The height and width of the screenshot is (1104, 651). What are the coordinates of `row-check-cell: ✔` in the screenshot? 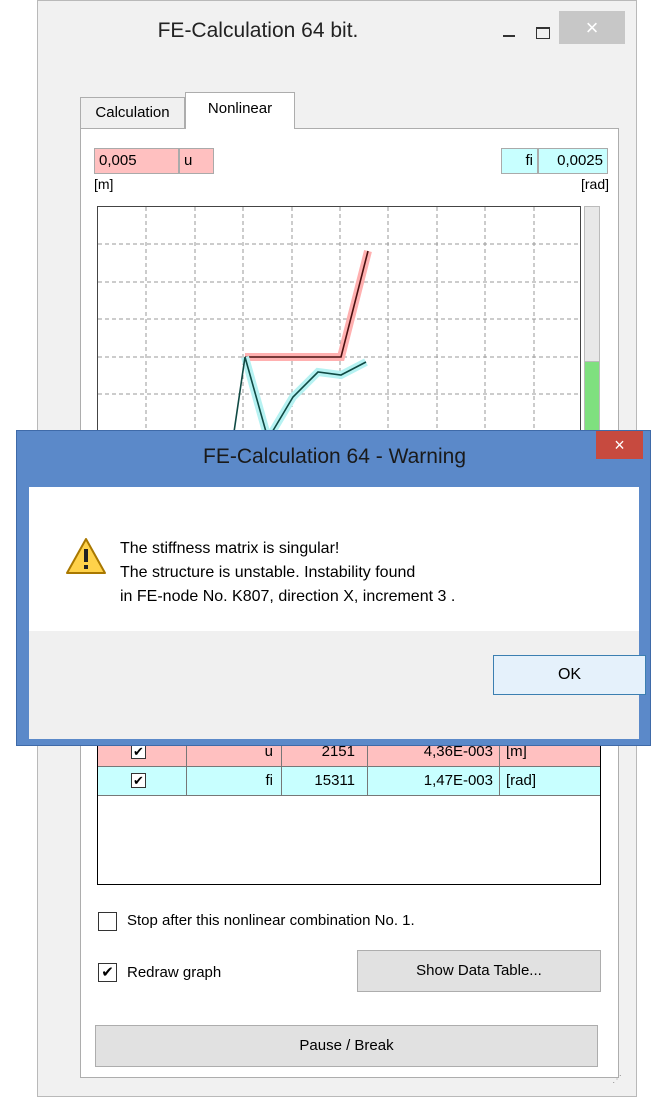 It's located at (142, 781).